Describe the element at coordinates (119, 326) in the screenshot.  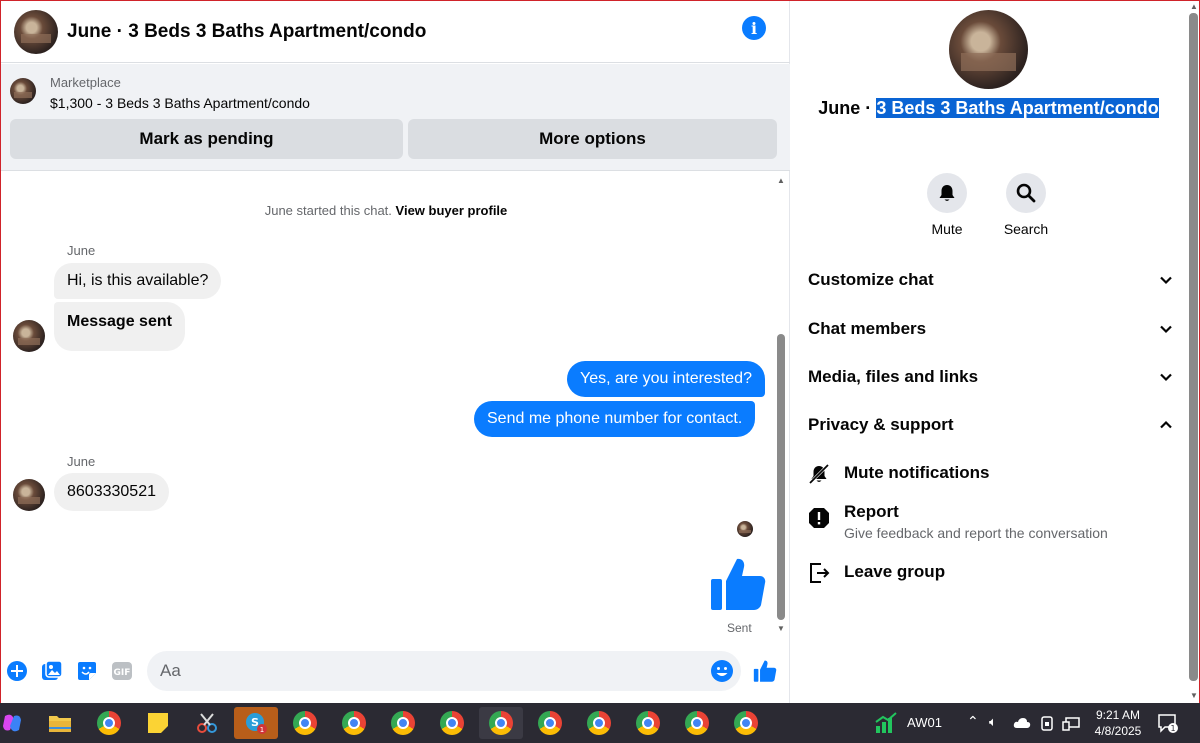
I see `message-bubble-incoming: Message sent` at that location.